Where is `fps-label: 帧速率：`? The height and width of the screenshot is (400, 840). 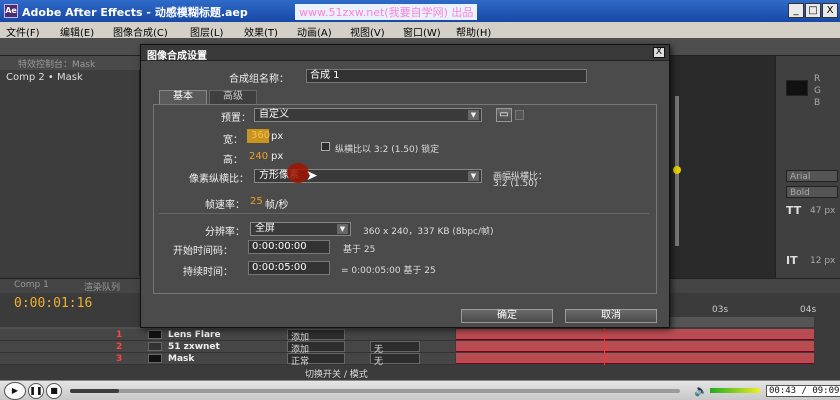
fps-label: 帧速率： is located at coordinates (225, 205).